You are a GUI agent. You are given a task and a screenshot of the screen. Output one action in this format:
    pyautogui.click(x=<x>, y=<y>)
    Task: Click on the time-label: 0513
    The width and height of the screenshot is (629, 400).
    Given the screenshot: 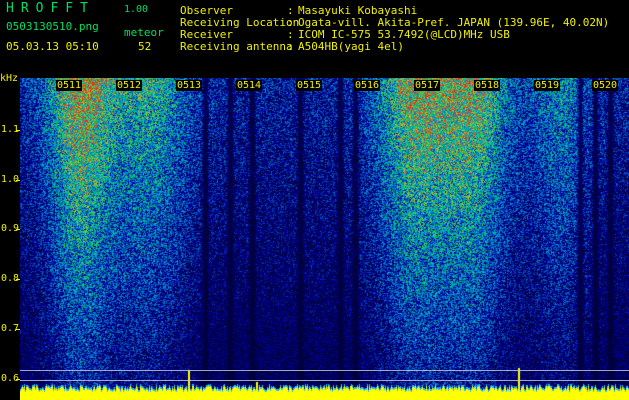 What is the action you would take?
    pyautogui.click(x=189, y=85)
    